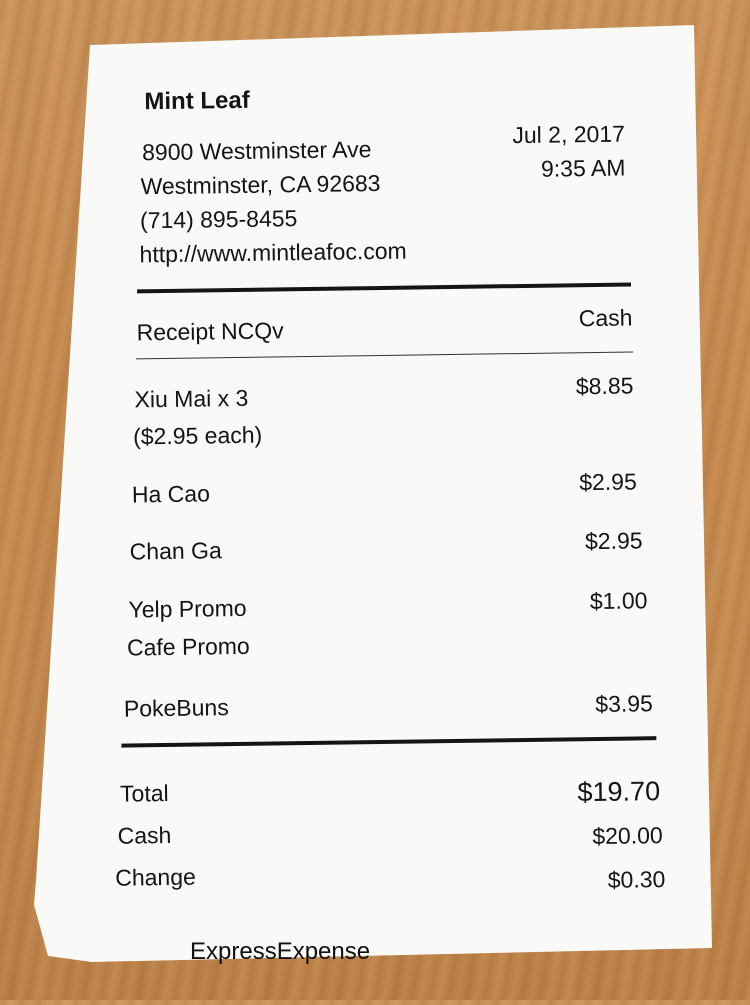  Describe the element at coordinates (280, 951) in the screenshot. I see `watermark-text: ExpressExpense` at that location.